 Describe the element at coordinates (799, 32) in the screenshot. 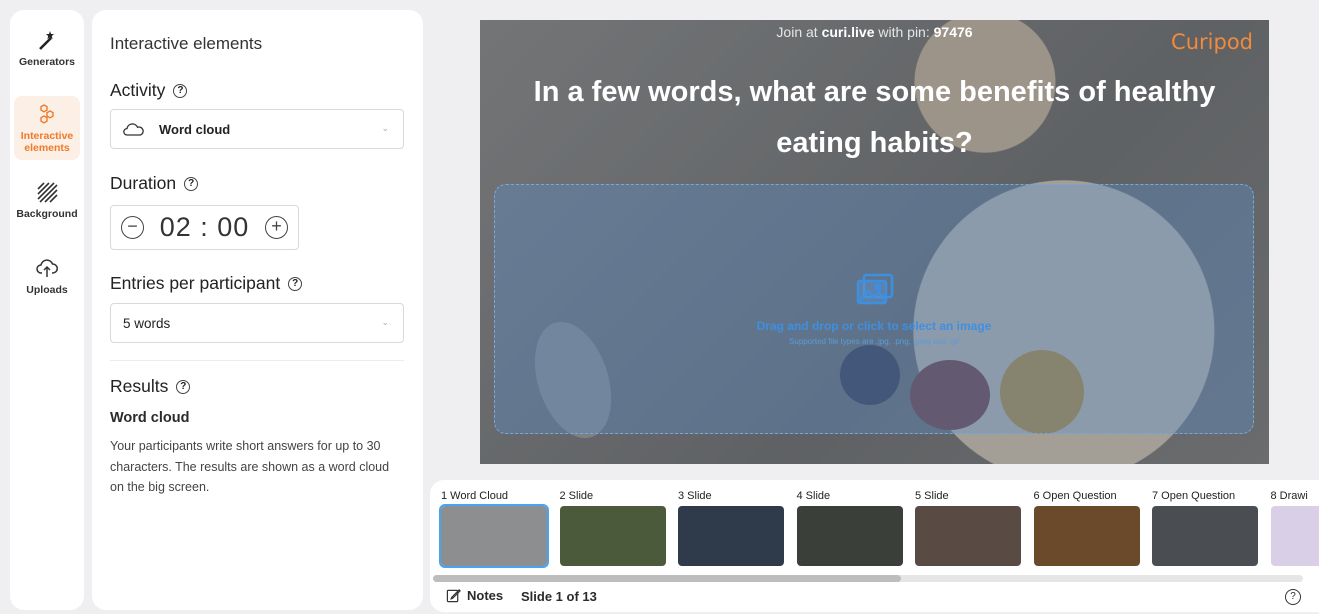

I see `join-prefix: Join at` at that location.